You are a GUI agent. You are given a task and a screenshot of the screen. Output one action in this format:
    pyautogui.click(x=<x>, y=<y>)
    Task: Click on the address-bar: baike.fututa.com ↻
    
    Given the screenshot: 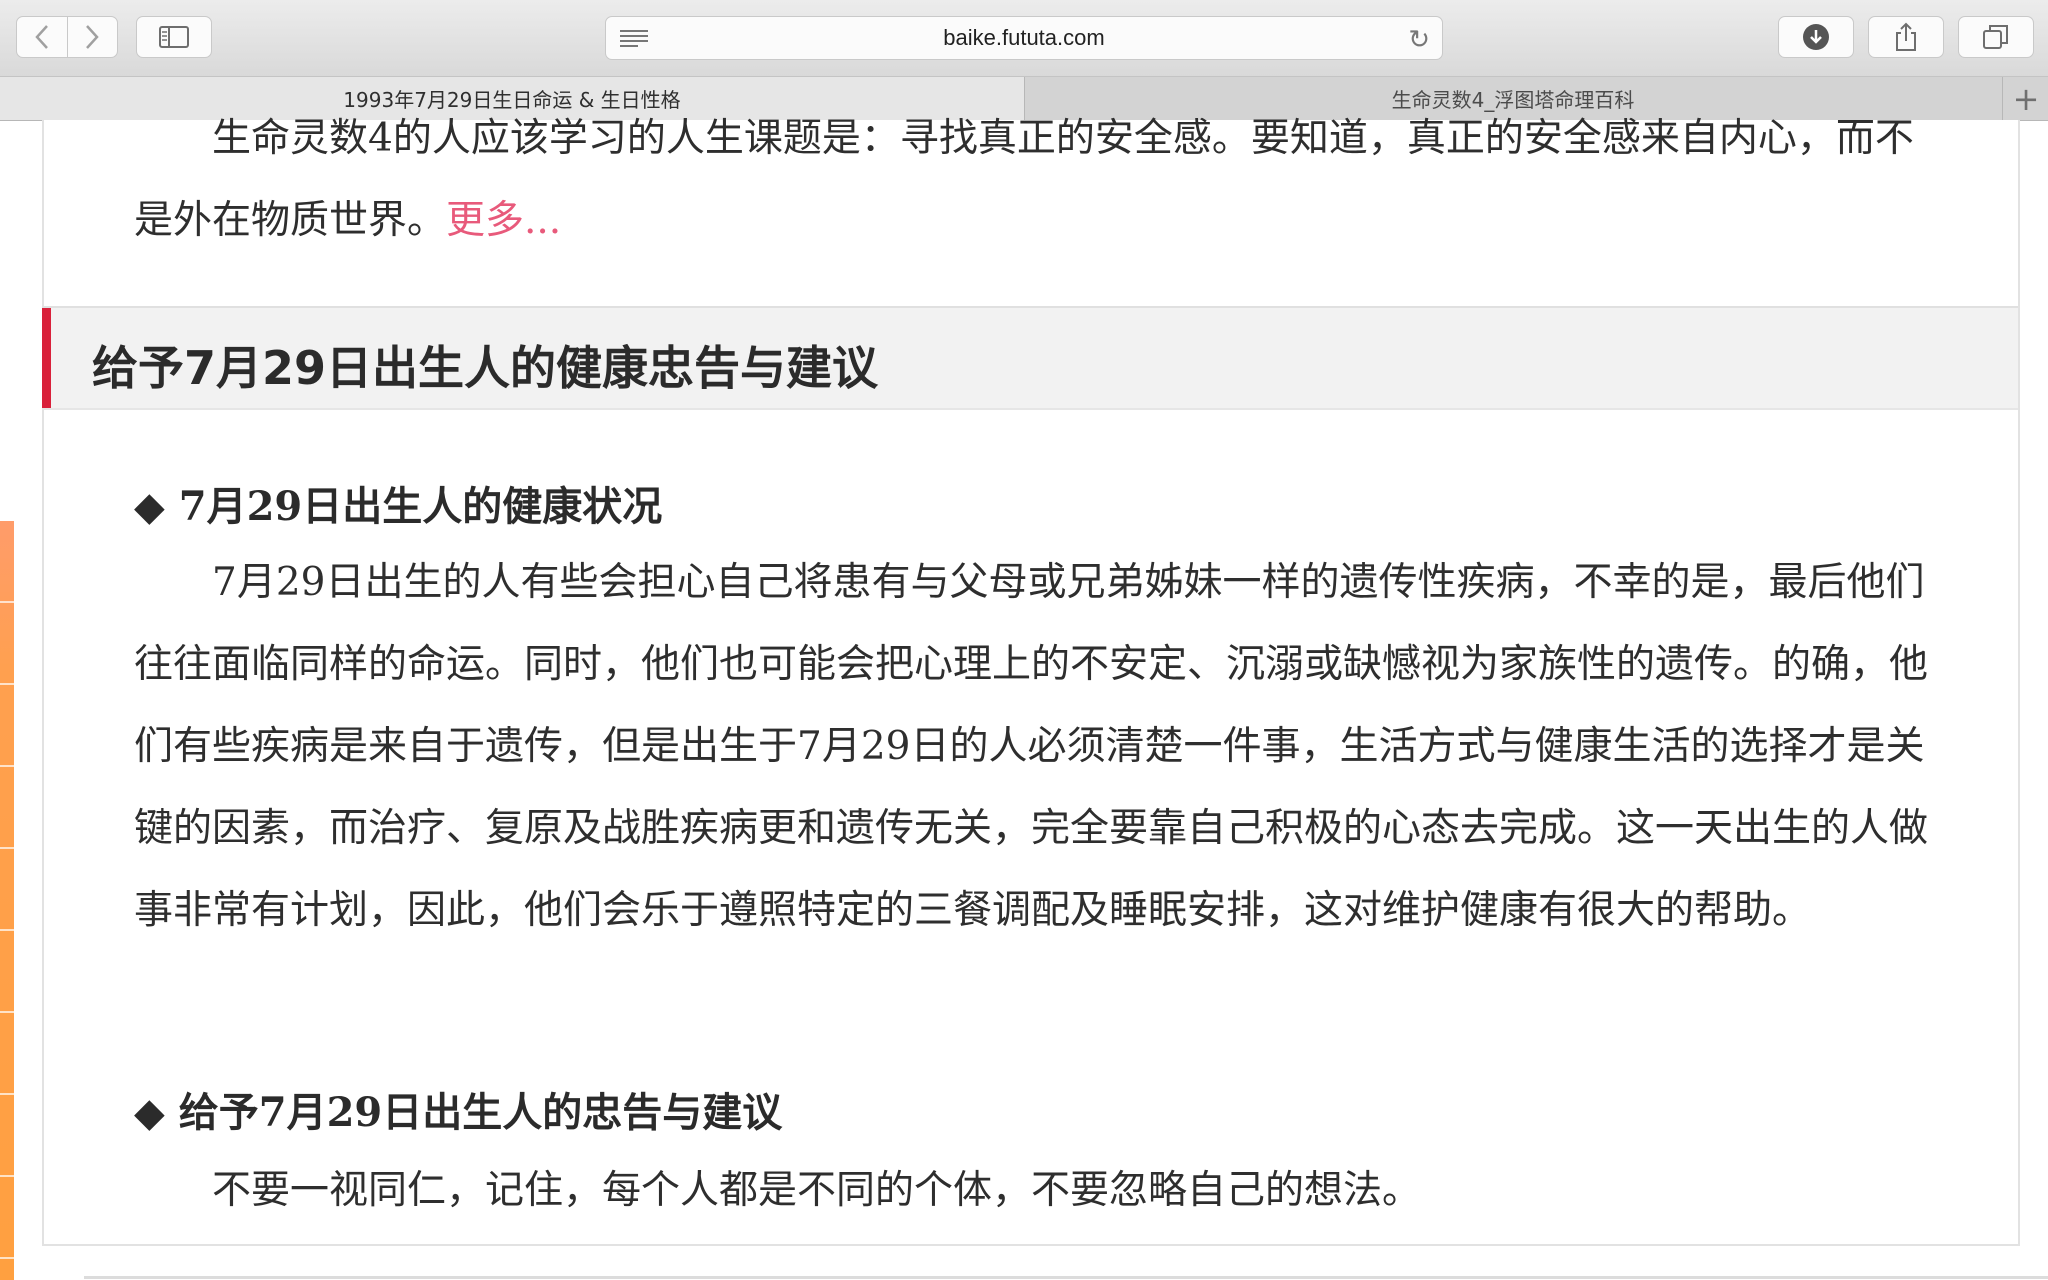 What is the action you would take?
    pyautogui.click(x=1024, y=38)
    